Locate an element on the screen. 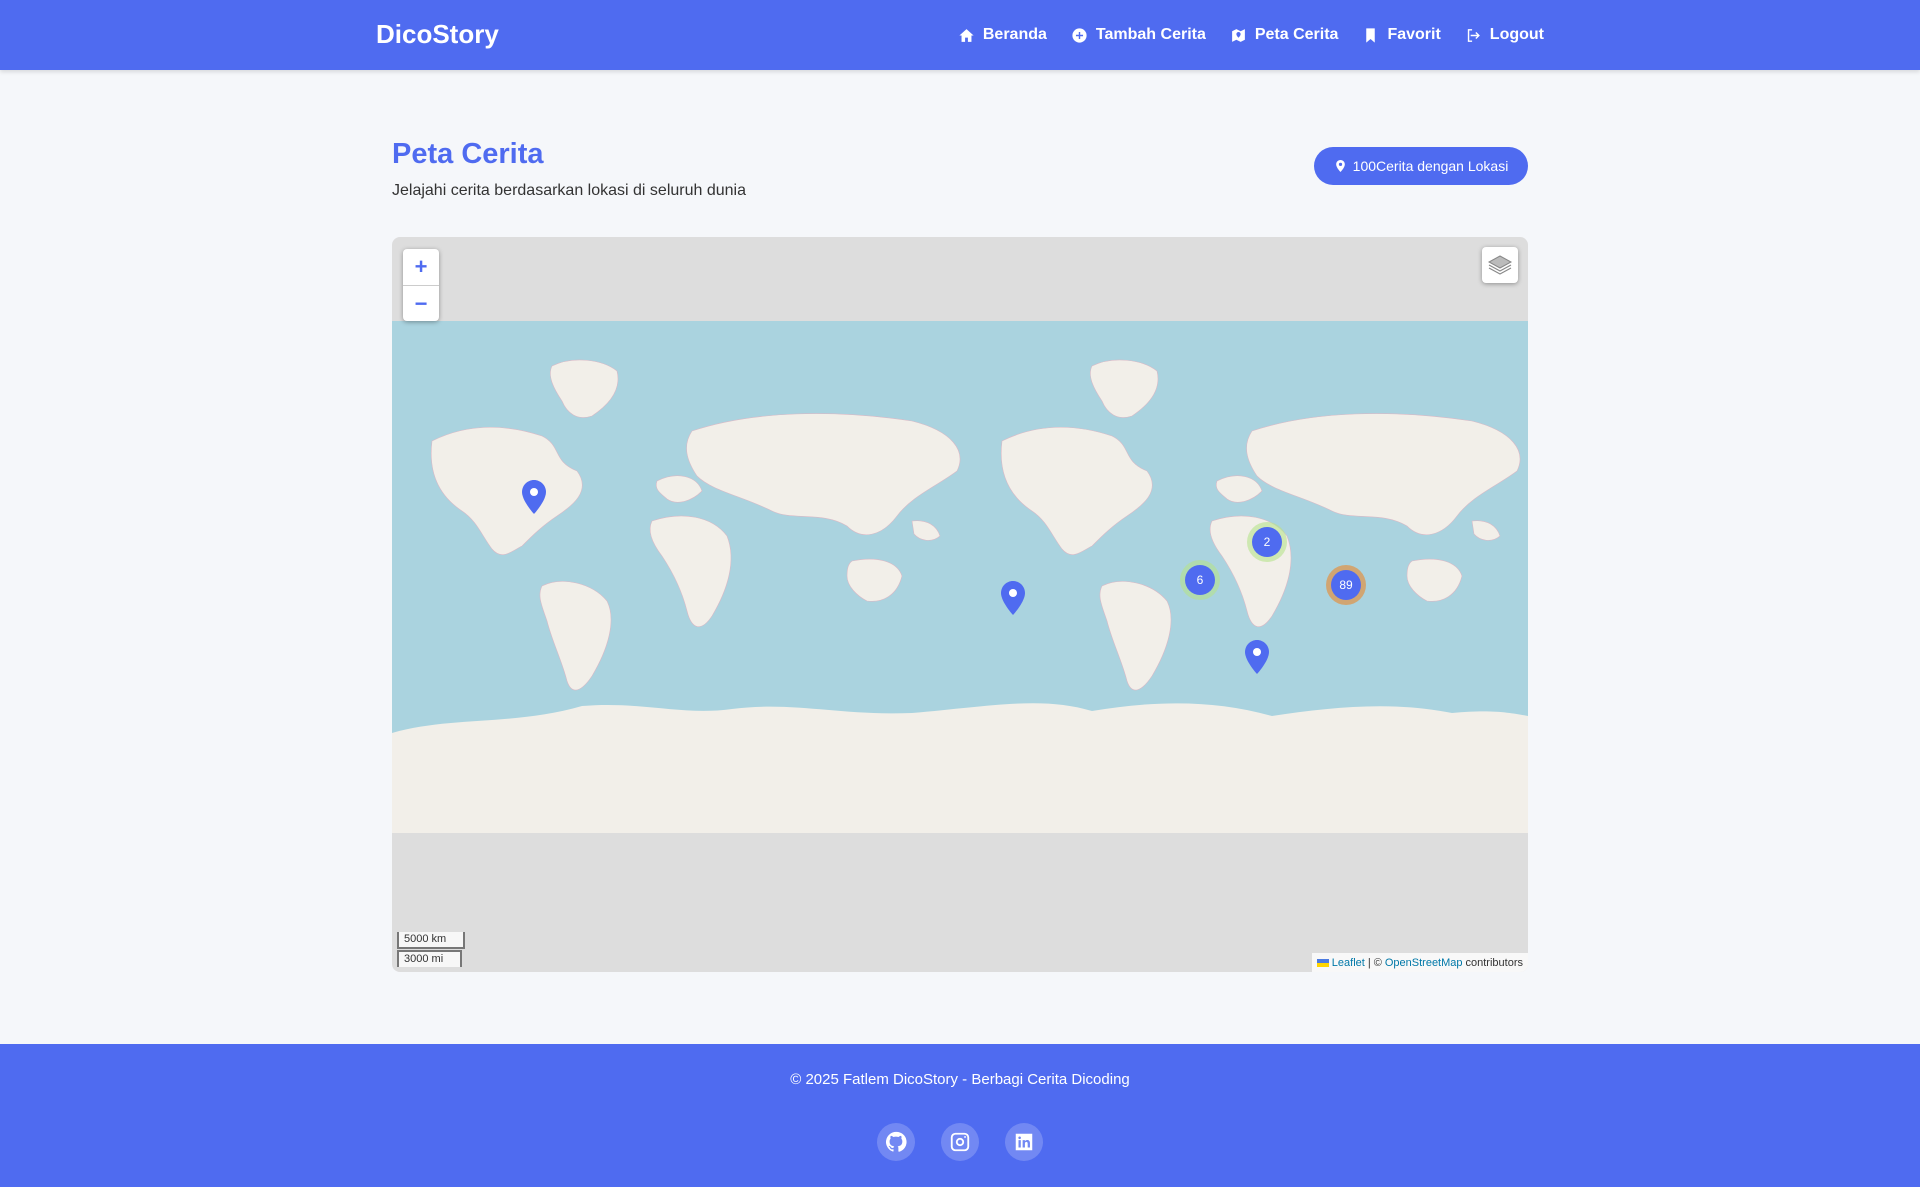 Image resolution: width=1920 pixels, height=1187 pixels. brand-logo: DicoStory is located at coordinates (437, 34).